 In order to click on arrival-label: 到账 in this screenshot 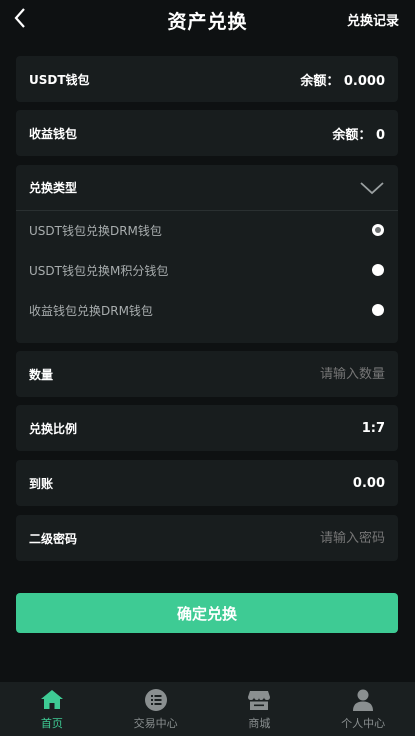, I will do `click(41, 483)`.